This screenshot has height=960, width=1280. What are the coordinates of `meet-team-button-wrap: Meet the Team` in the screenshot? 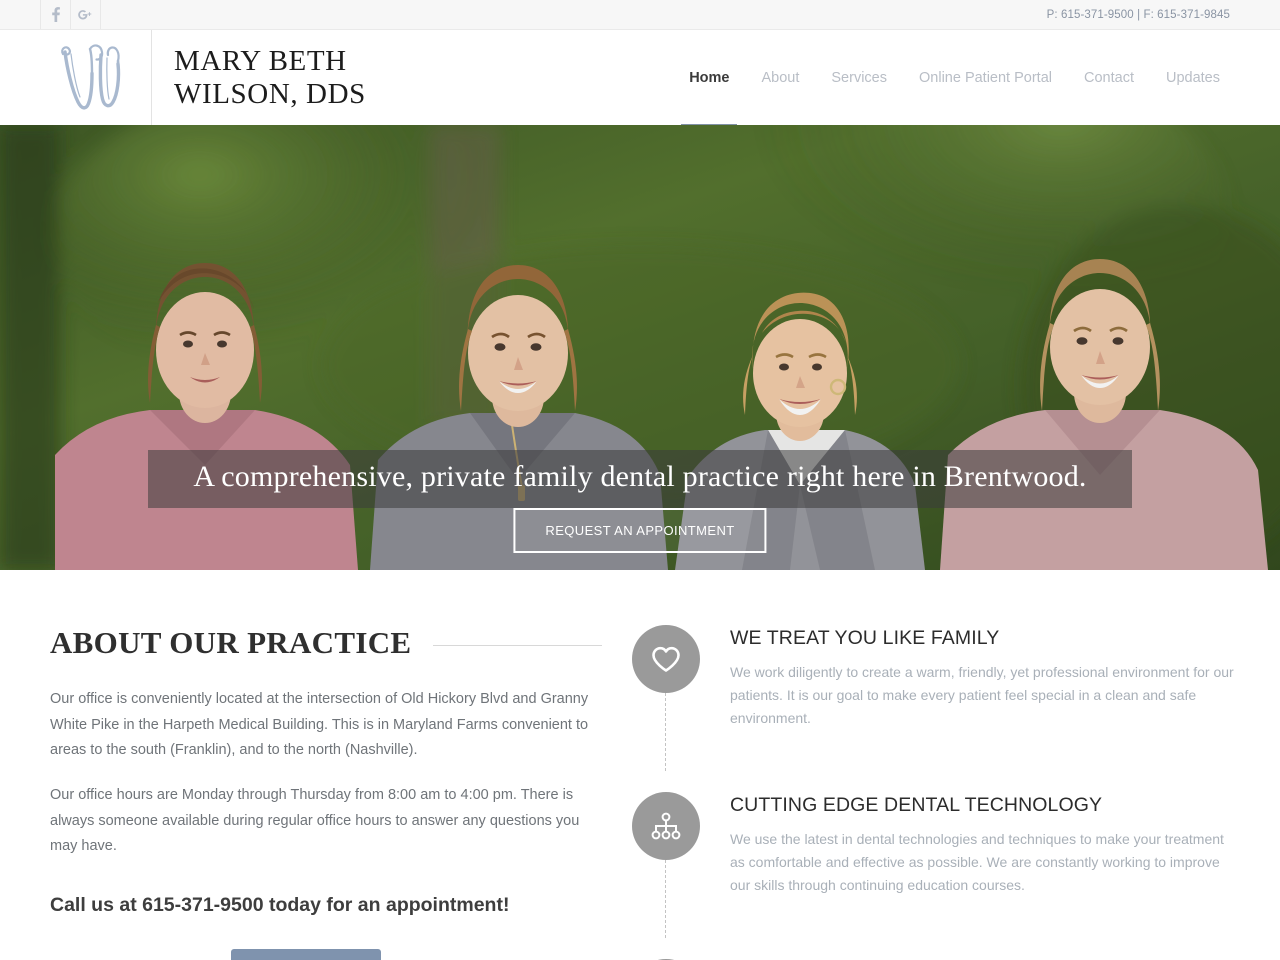 It's located at (326, 954).